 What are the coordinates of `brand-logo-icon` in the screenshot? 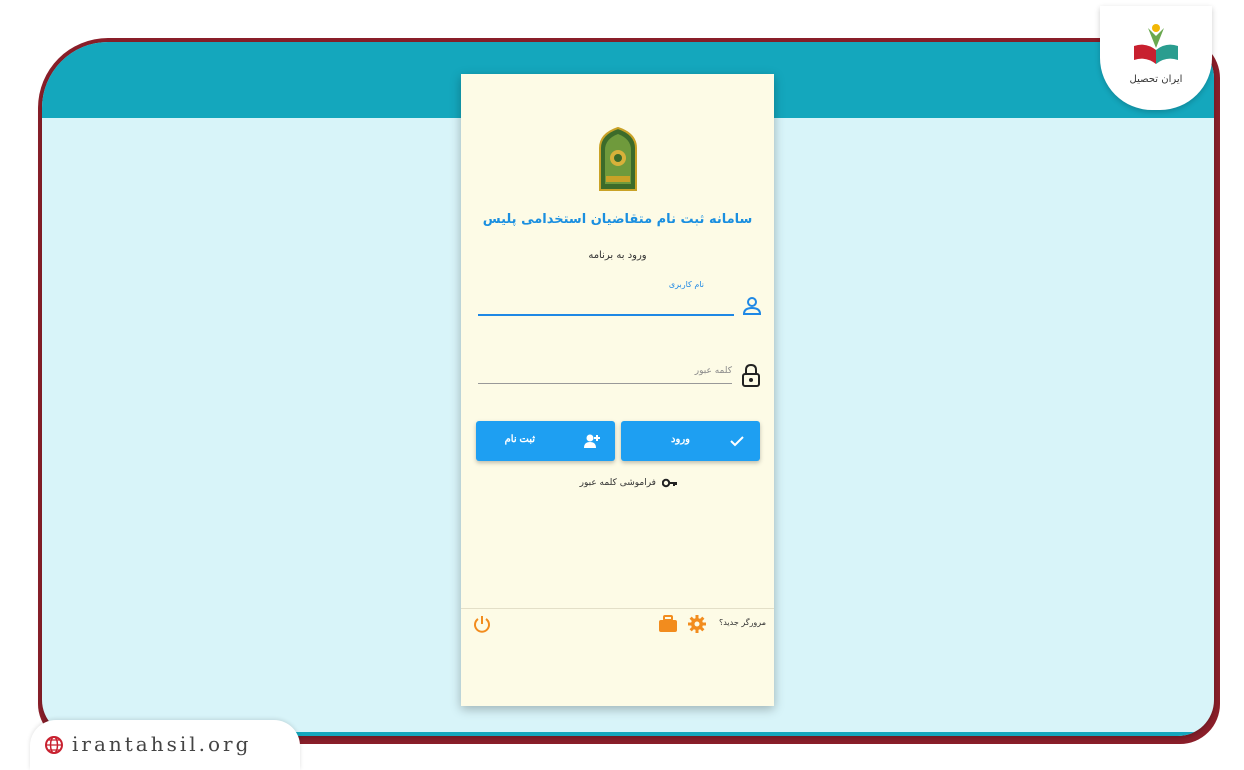 It's located at (1156, 44).